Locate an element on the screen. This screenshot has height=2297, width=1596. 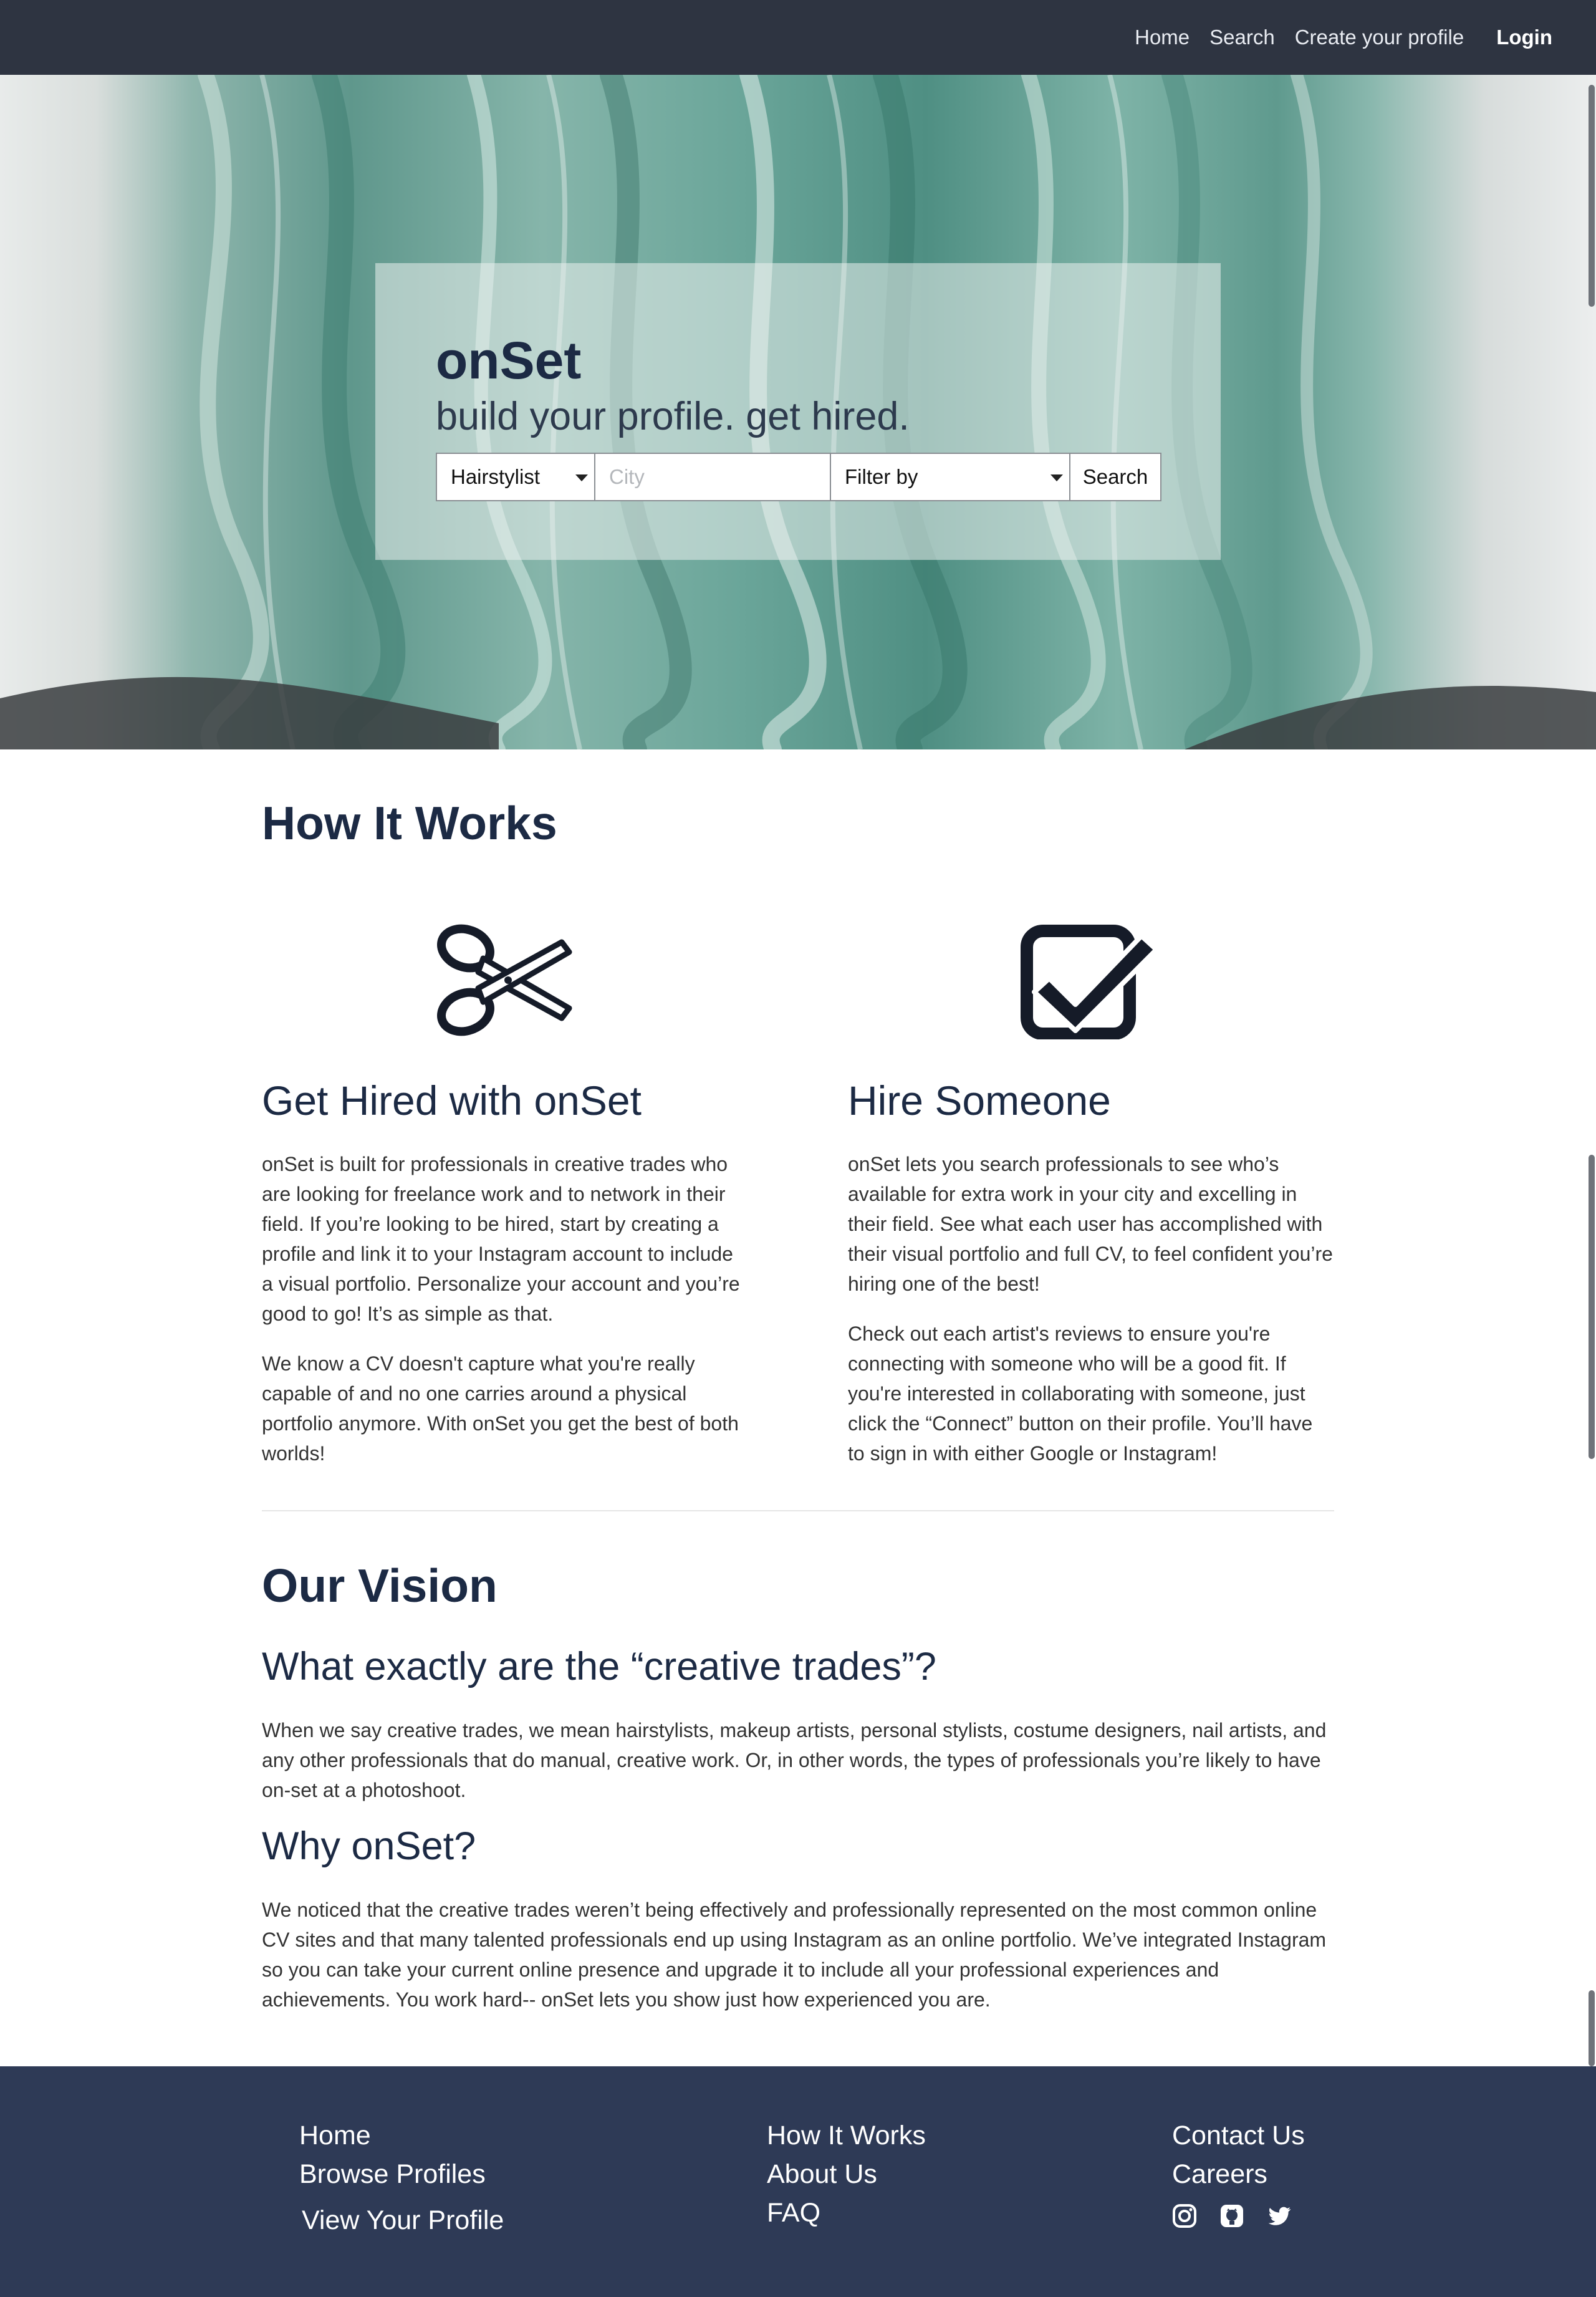
our-vision-heading: Our Vision is located at coordinates (380, 1585).